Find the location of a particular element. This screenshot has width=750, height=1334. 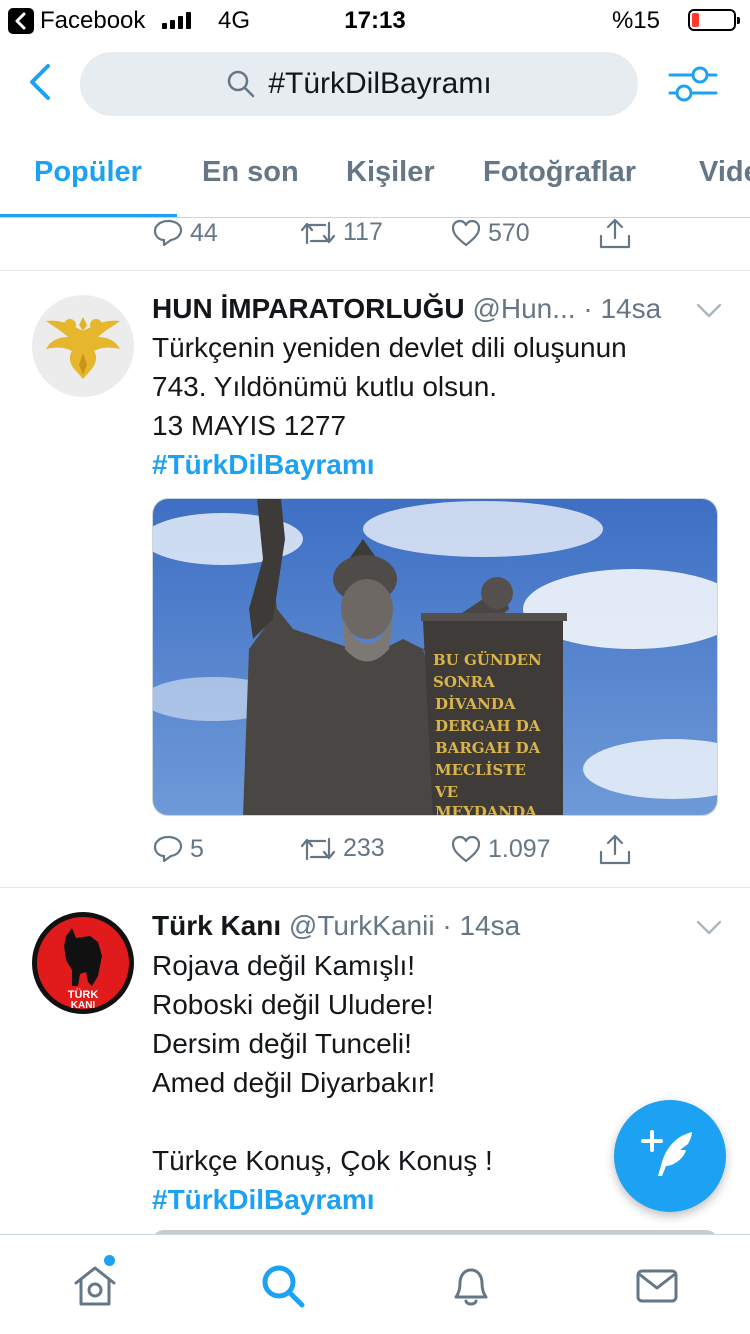

status-bar: Facebook 4G 17:13 %15 is located at coordinates (375, 20).